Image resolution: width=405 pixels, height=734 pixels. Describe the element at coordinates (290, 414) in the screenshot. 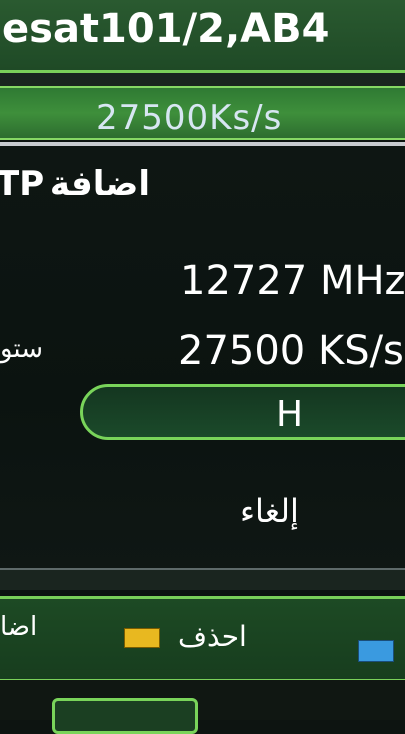

I see `polarization-value: H` at that location.